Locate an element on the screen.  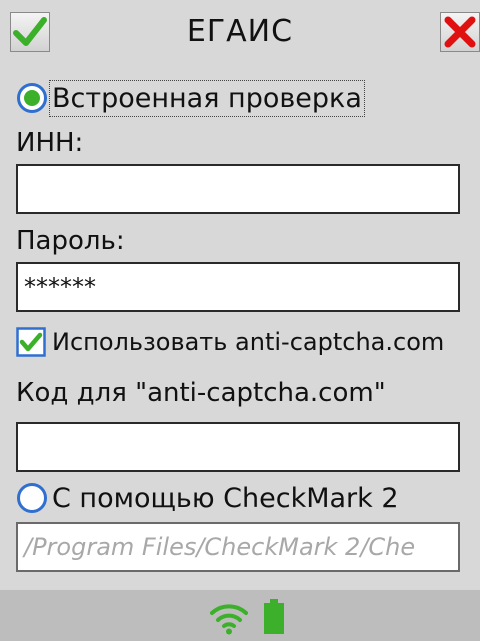
checkbox-checked-icon is located at coordinates (31, 342).